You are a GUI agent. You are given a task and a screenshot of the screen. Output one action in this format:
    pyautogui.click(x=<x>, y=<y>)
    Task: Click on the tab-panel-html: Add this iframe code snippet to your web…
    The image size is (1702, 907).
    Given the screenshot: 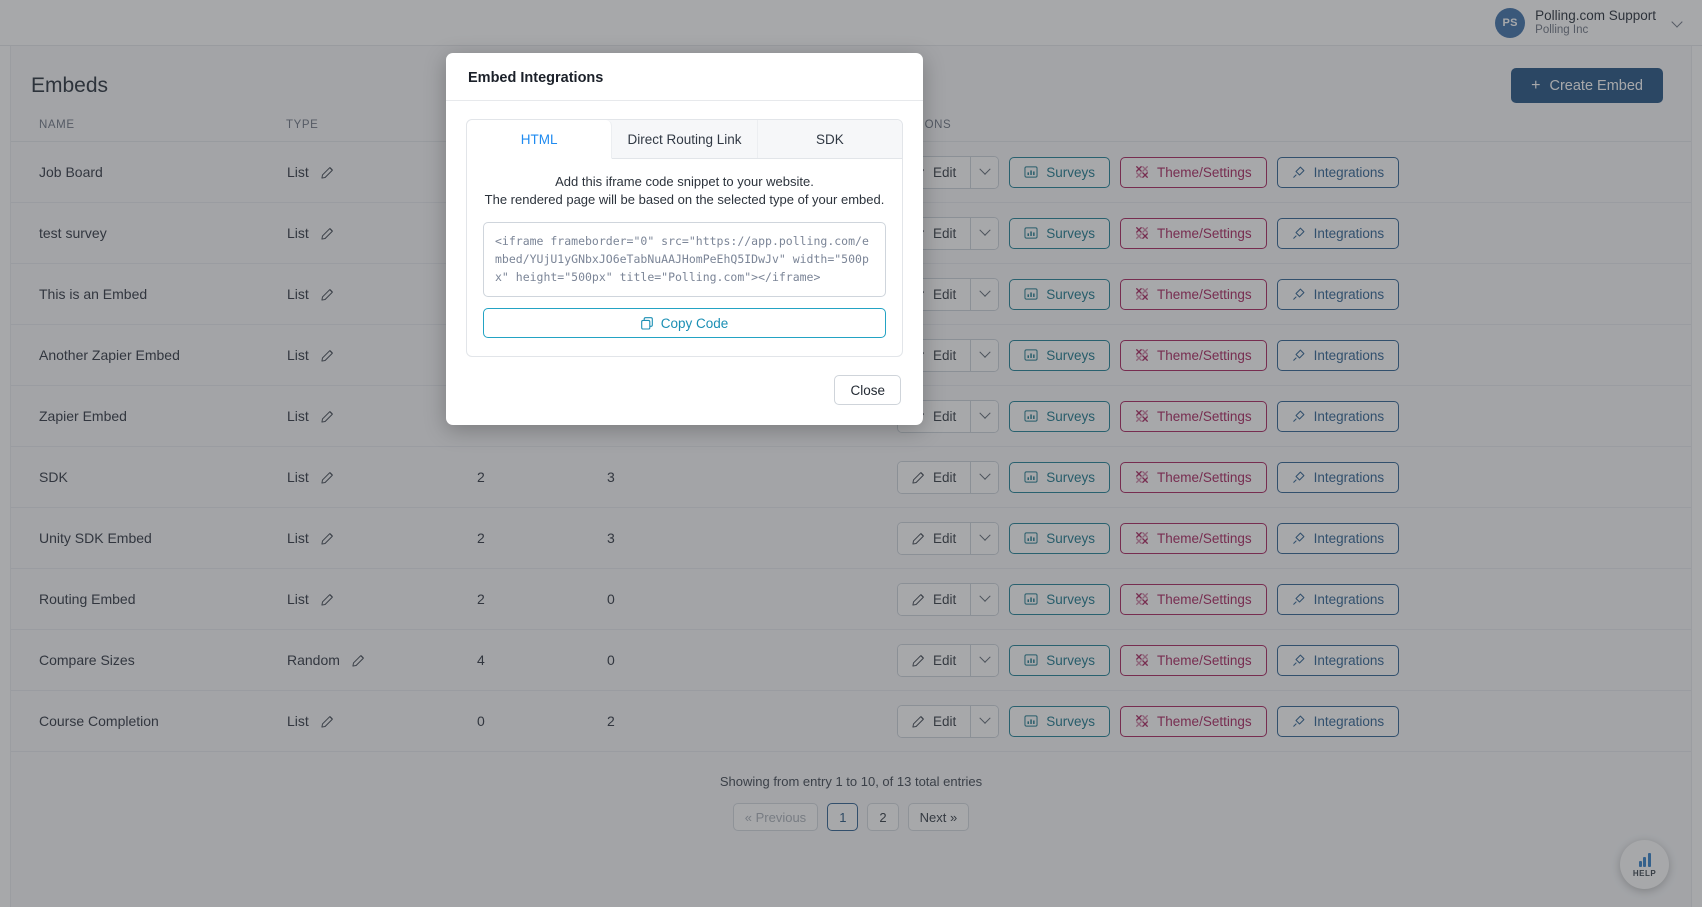 What is the action you would take?
    pyautogui.click(x=684, y=257)
    